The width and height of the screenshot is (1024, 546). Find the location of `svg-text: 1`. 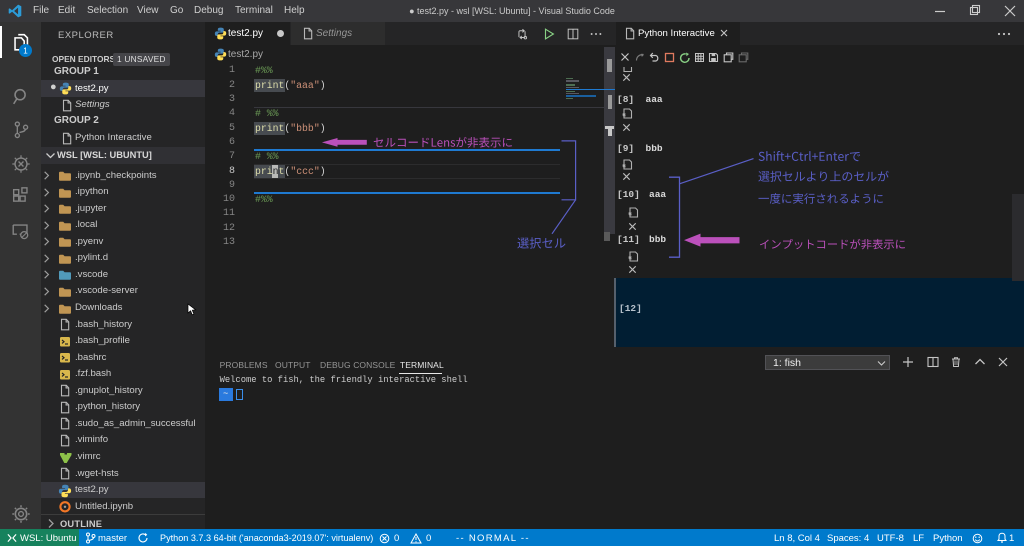

svg-text: 1 is located at coordinates (25, 50).